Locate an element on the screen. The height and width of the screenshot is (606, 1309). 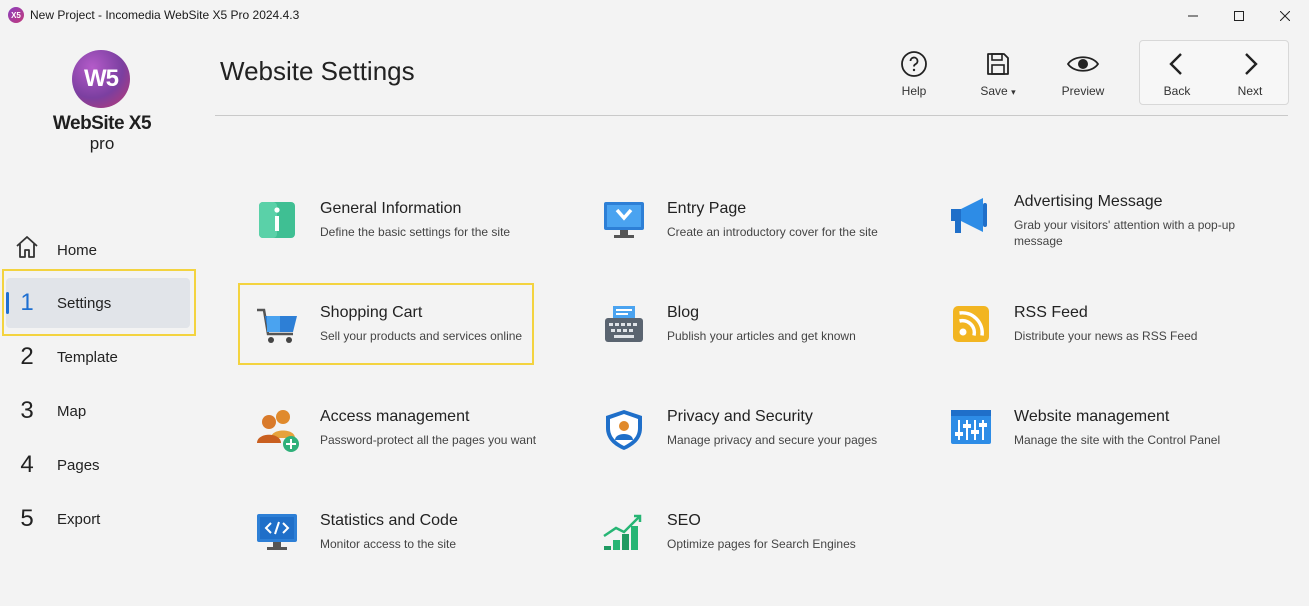
monitor-download-icon is located at coordinates (624, 220).